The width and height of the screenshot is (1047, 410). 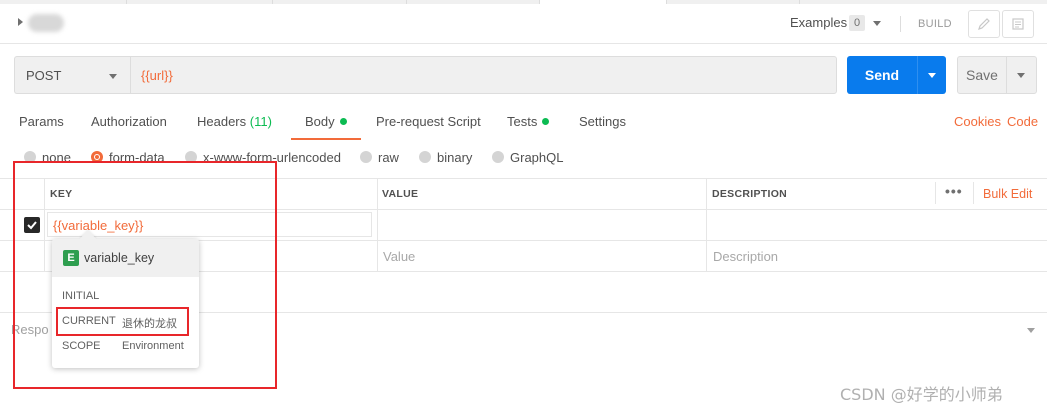 I want to click on request-name-blurred, so click(x=46, y=23).